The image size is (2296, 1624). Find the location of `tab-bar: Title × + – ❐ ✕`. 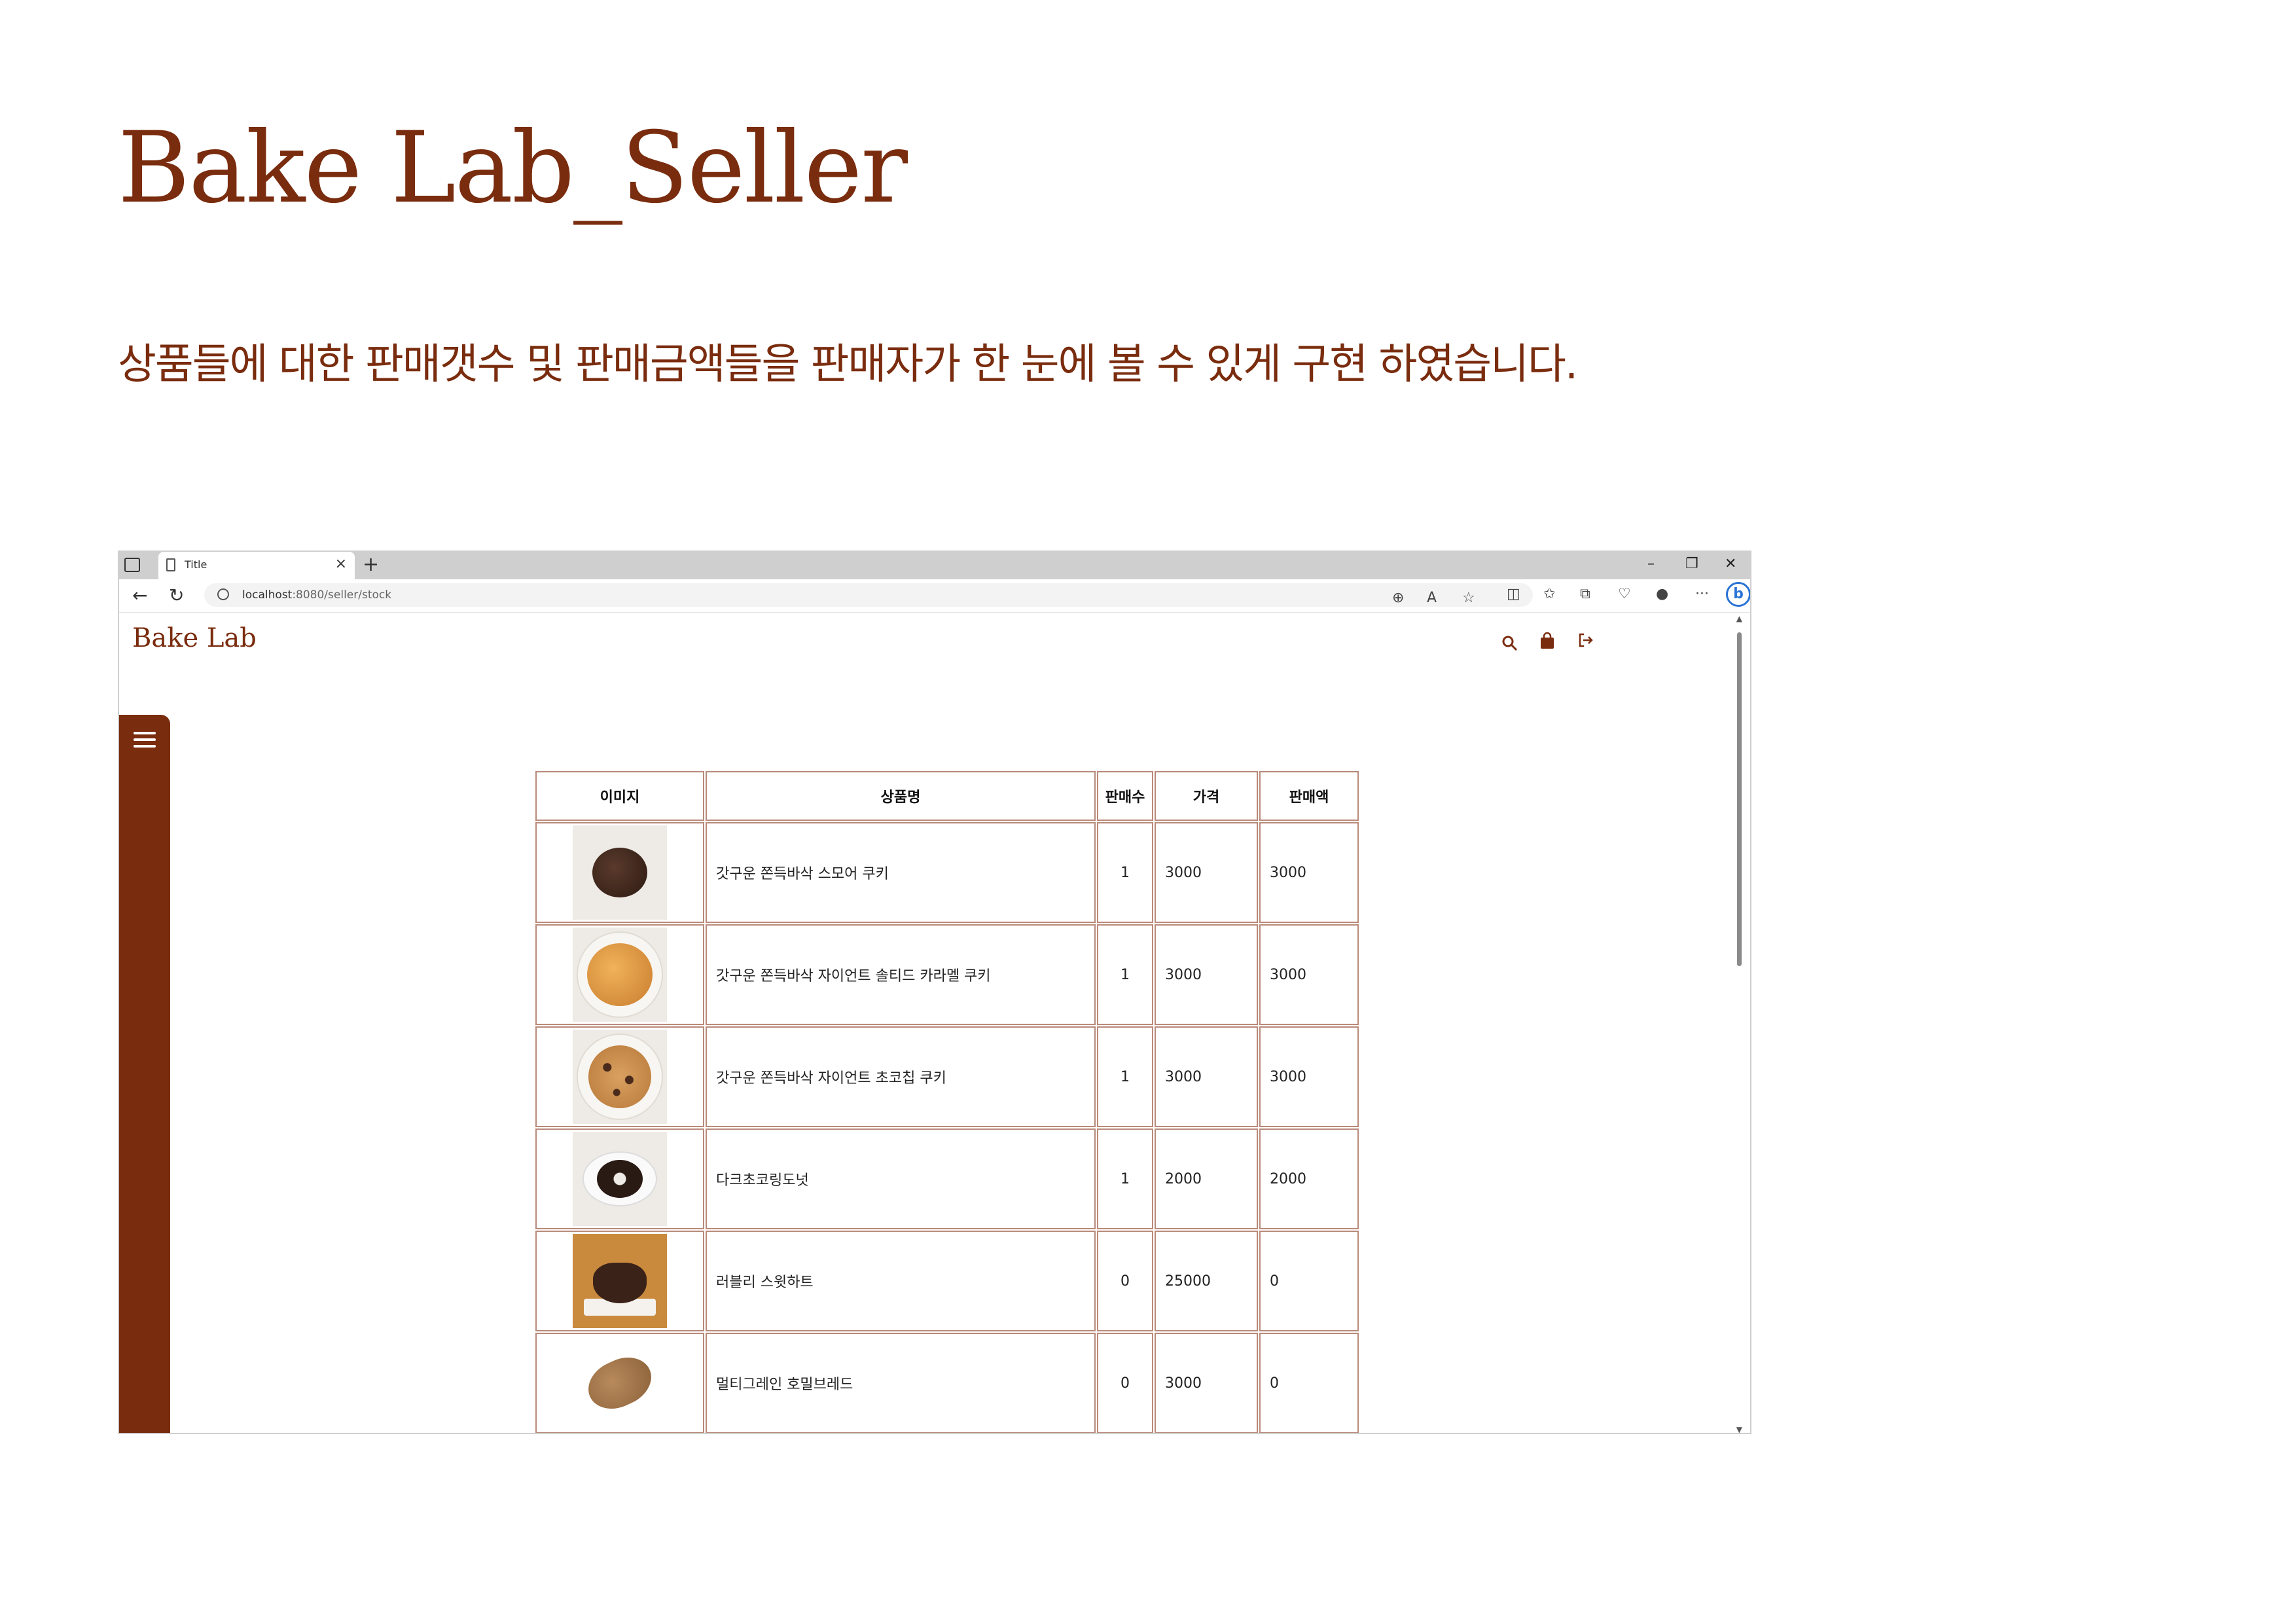

tab-bar: Title × + – ❐ ✕ is located at coordinates (934, 565).